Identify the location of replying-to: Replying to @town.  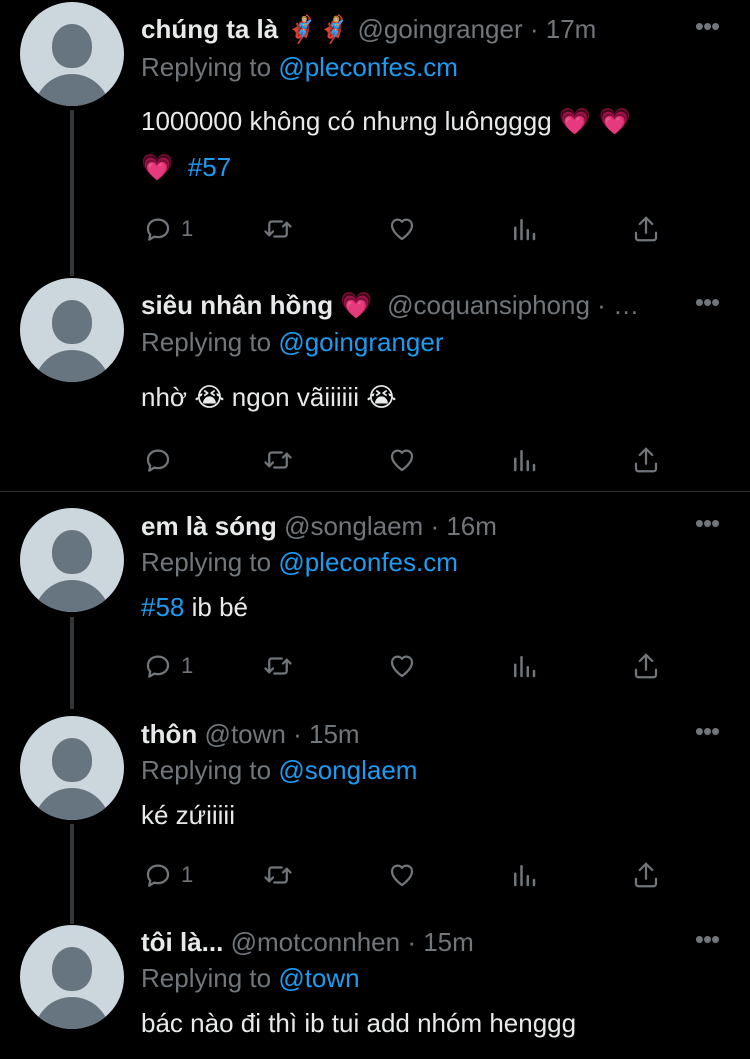
(250, 978).